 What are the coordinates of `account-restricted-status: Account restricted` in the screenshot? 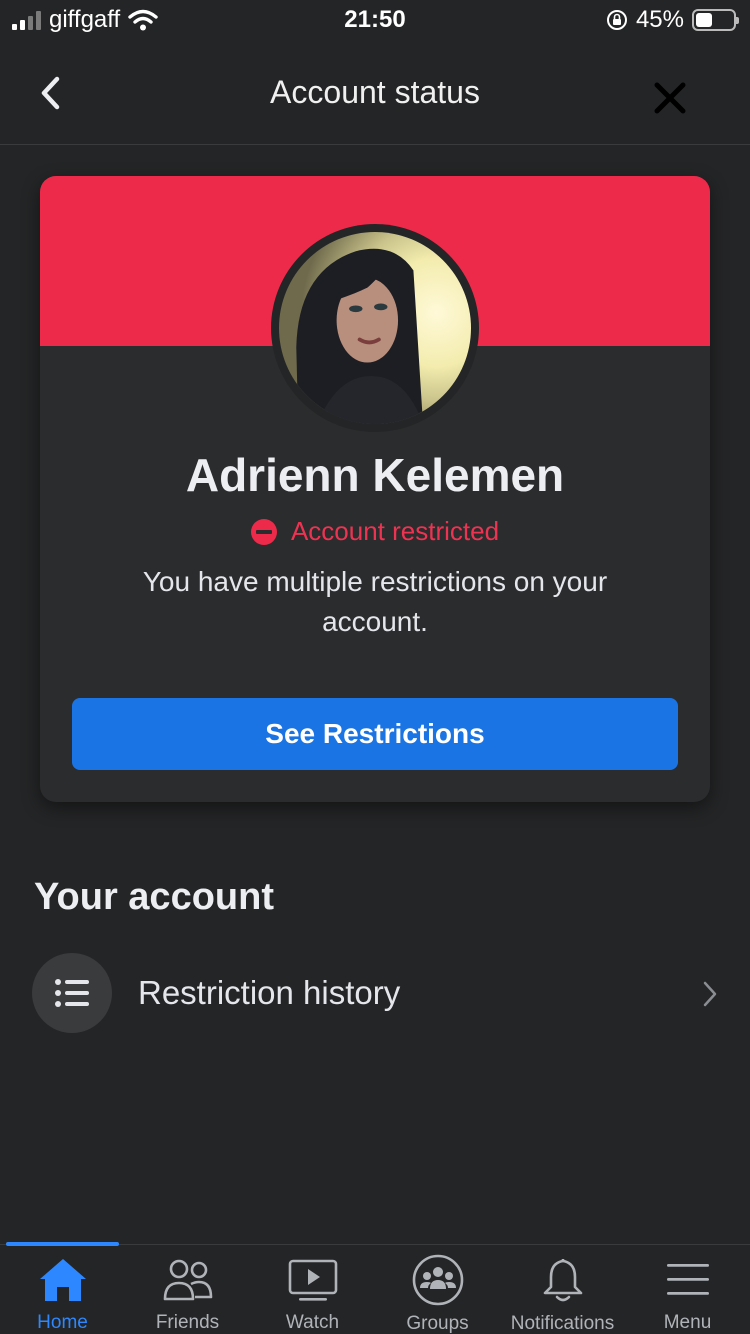 It's located at (375, 531).